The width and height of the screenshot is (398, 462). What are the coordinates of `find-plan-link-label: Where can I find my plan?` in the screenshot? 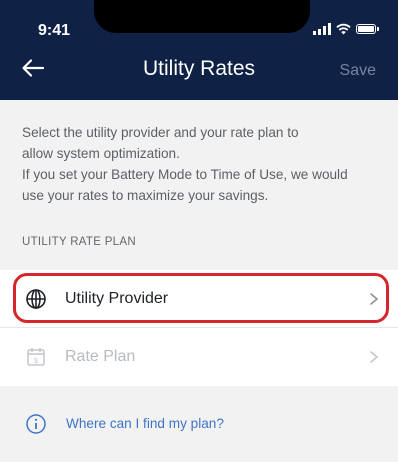 It's located at (145, 423).